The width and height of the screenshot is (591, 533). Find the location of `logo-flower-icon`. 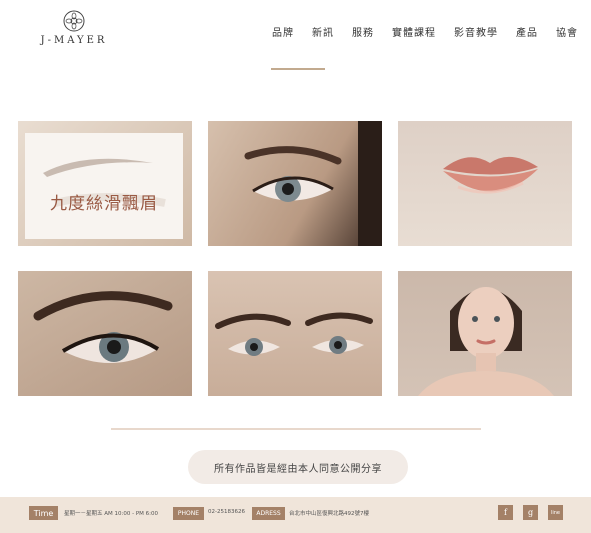

logo-flower-icon is located at coordinates (74, 21).